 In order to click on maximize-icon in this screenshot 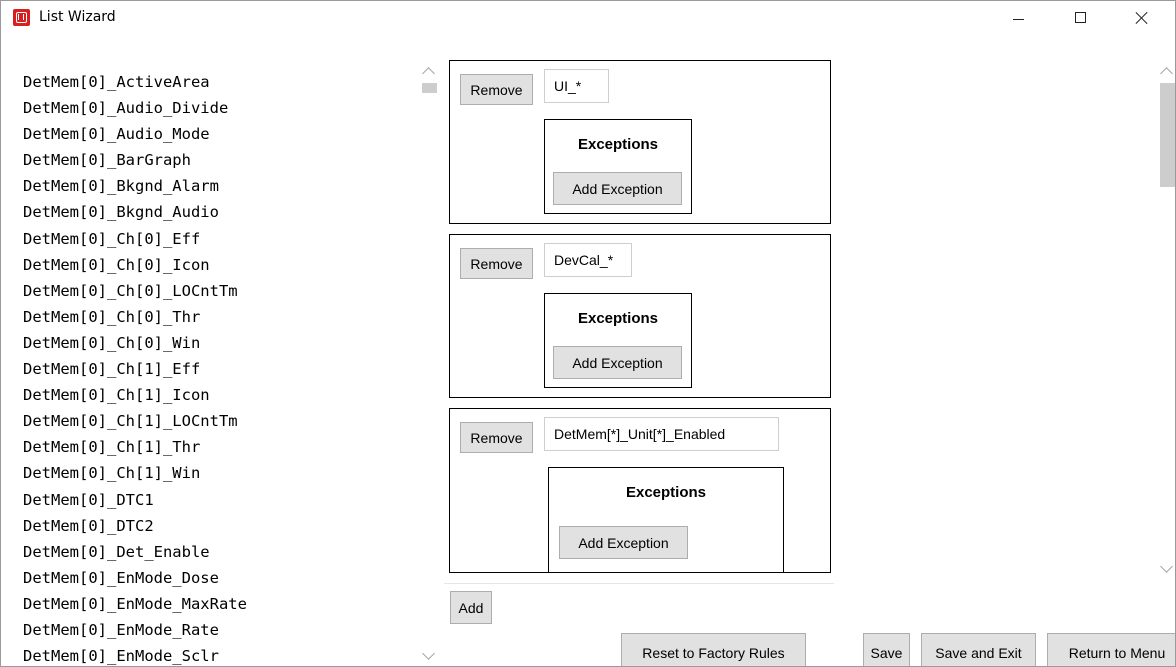, I will do `click(1080, 17)`.